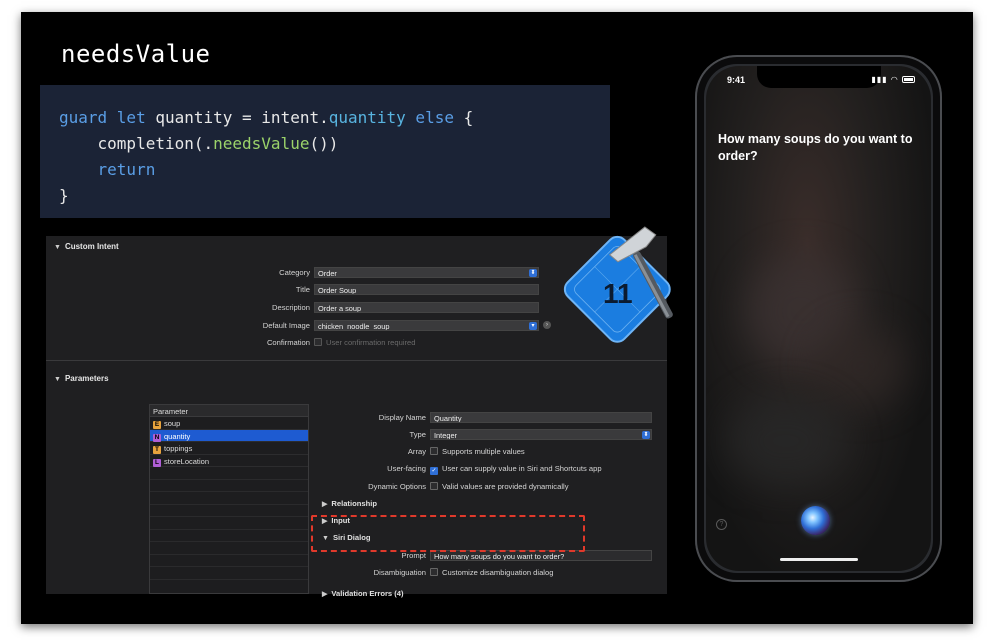 This screenshot has width=1000, height=640. Describe the element at coordinates (64, 195) in the screenshot. I see `code-text: }` at that location.